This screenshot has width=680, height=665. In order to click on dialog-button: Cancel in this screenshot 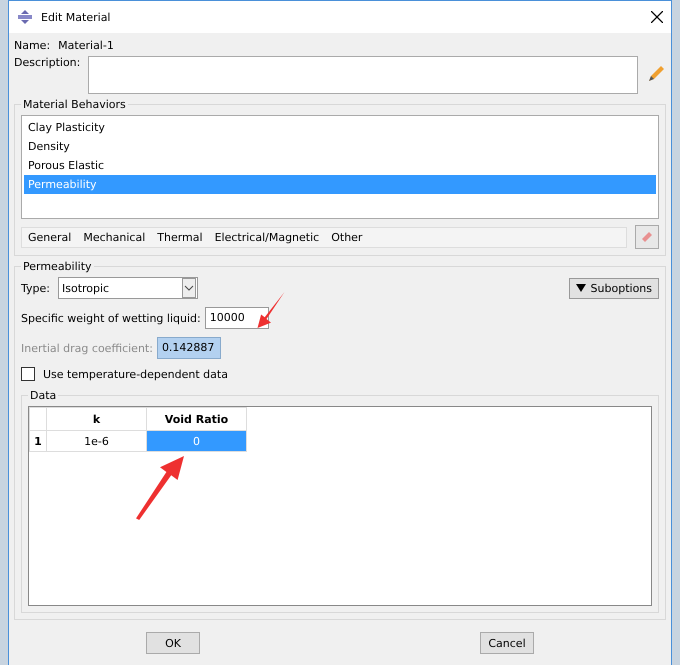, I will do `click(507, 643)`.